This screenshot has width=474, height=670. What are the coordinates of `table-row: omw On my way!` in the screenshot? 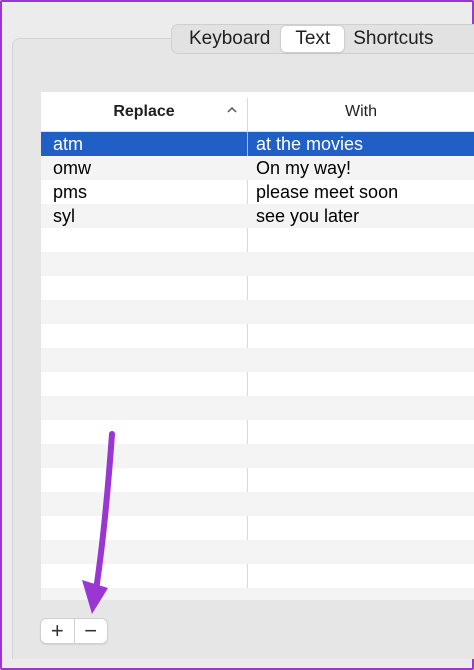 It's located at (257, 168).